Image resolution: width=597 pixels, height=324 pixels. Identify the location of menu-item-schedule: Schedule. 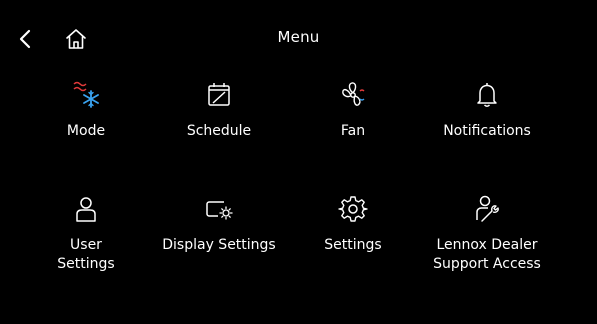
(219, 109).